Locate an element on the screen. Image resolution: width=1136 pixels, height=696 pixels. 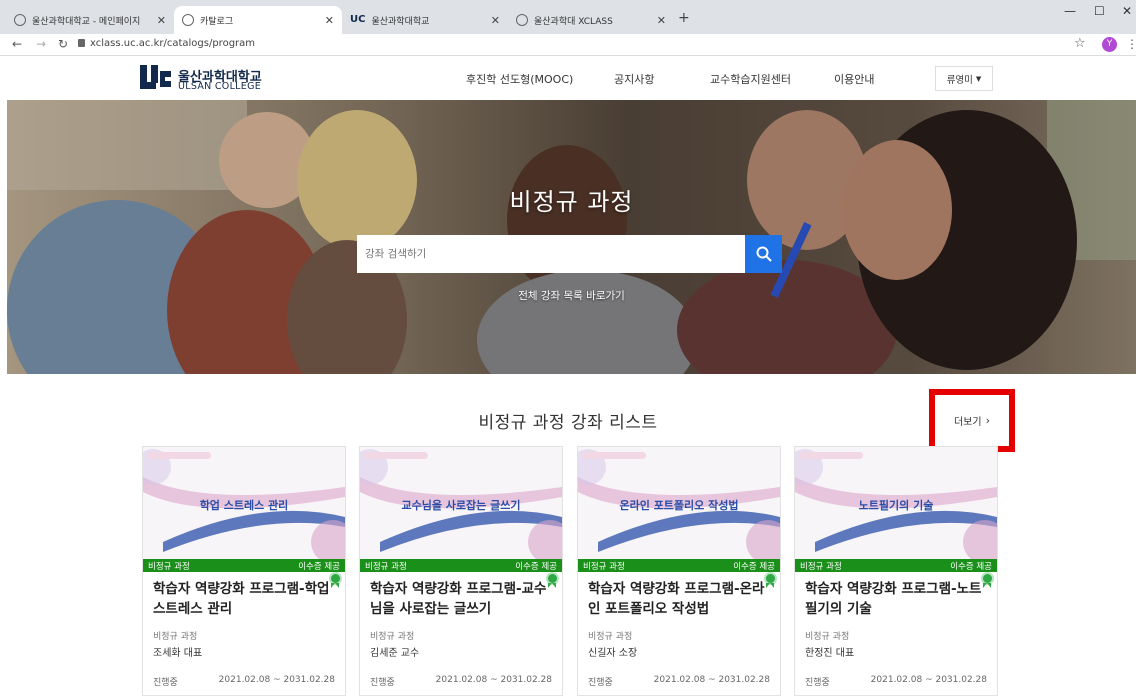
browser-tab: 울산과학대학교 - 메인페이지 ✕ is located at coordinates (90, 20).